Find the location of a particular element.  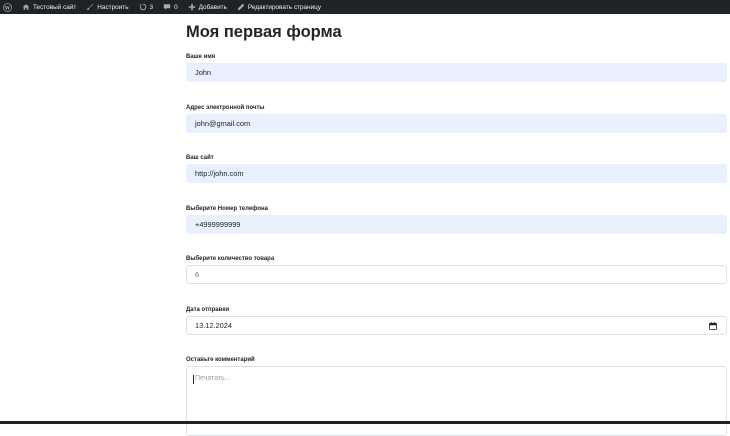

wordpress-logo-menu: W is located at coordinates (8, 7).